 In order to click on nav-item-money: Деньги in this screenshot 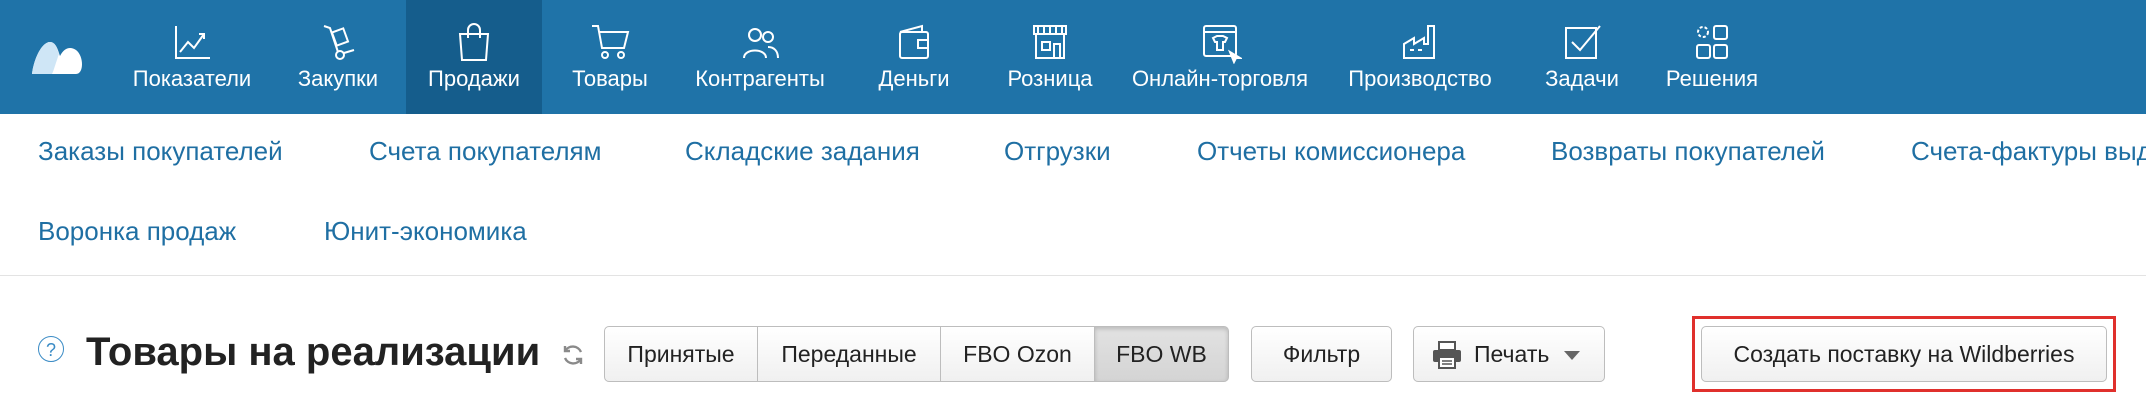, I will do `click(914, 57)`.